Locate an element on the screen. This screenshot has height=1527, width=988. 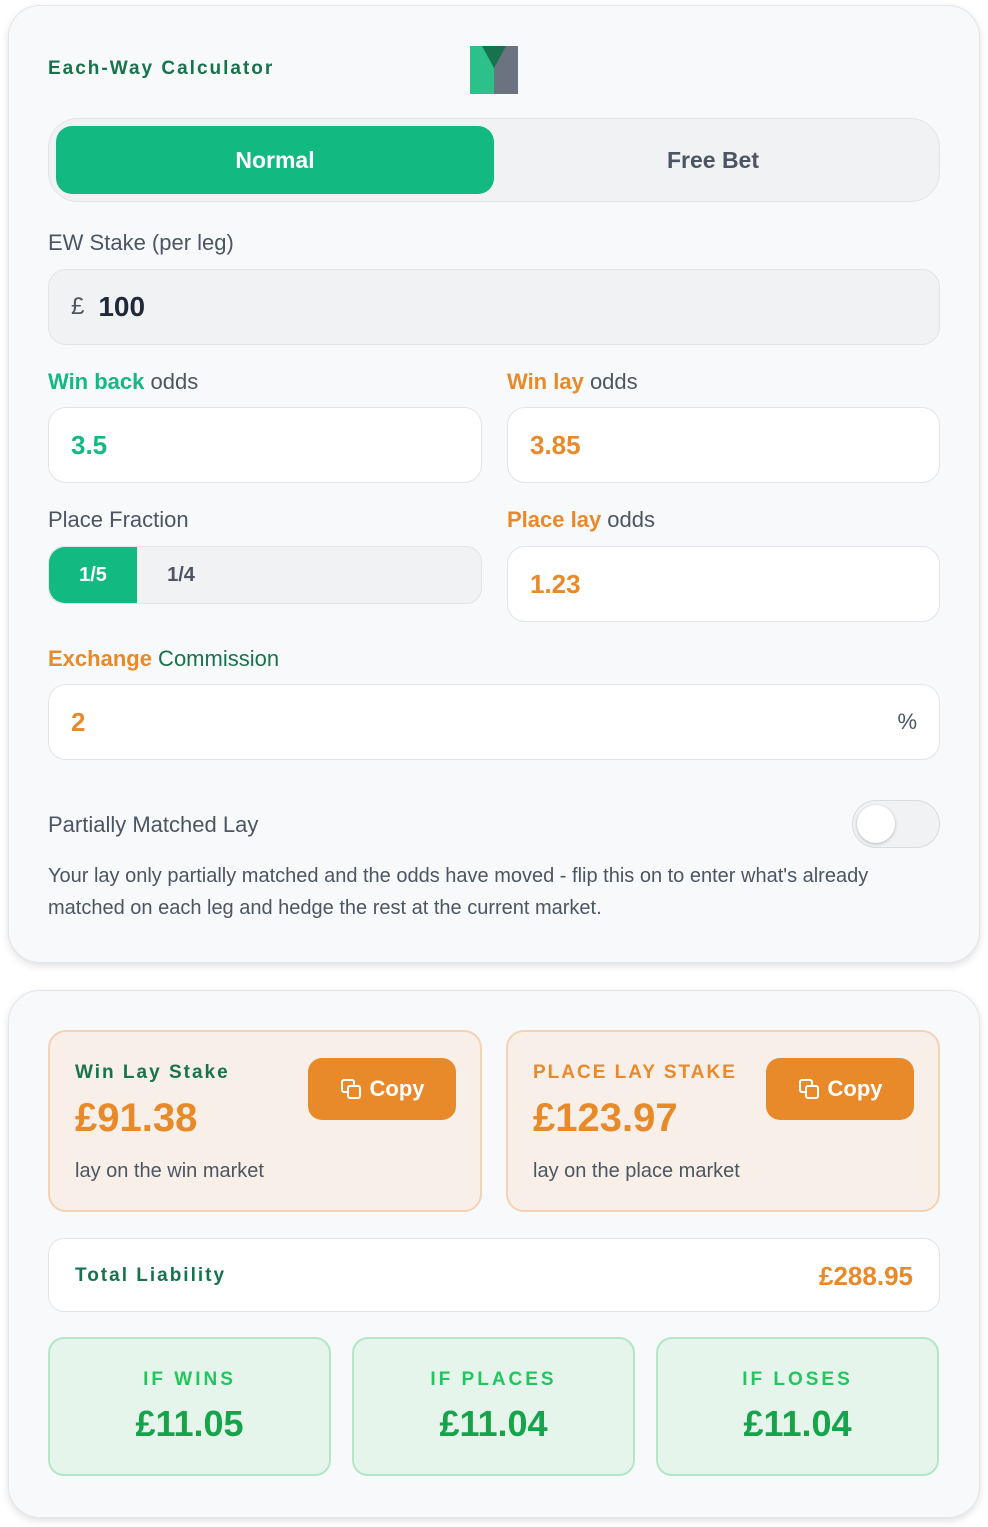
win-lay-label-strong: Win lay is located at coordinates (545, 381).